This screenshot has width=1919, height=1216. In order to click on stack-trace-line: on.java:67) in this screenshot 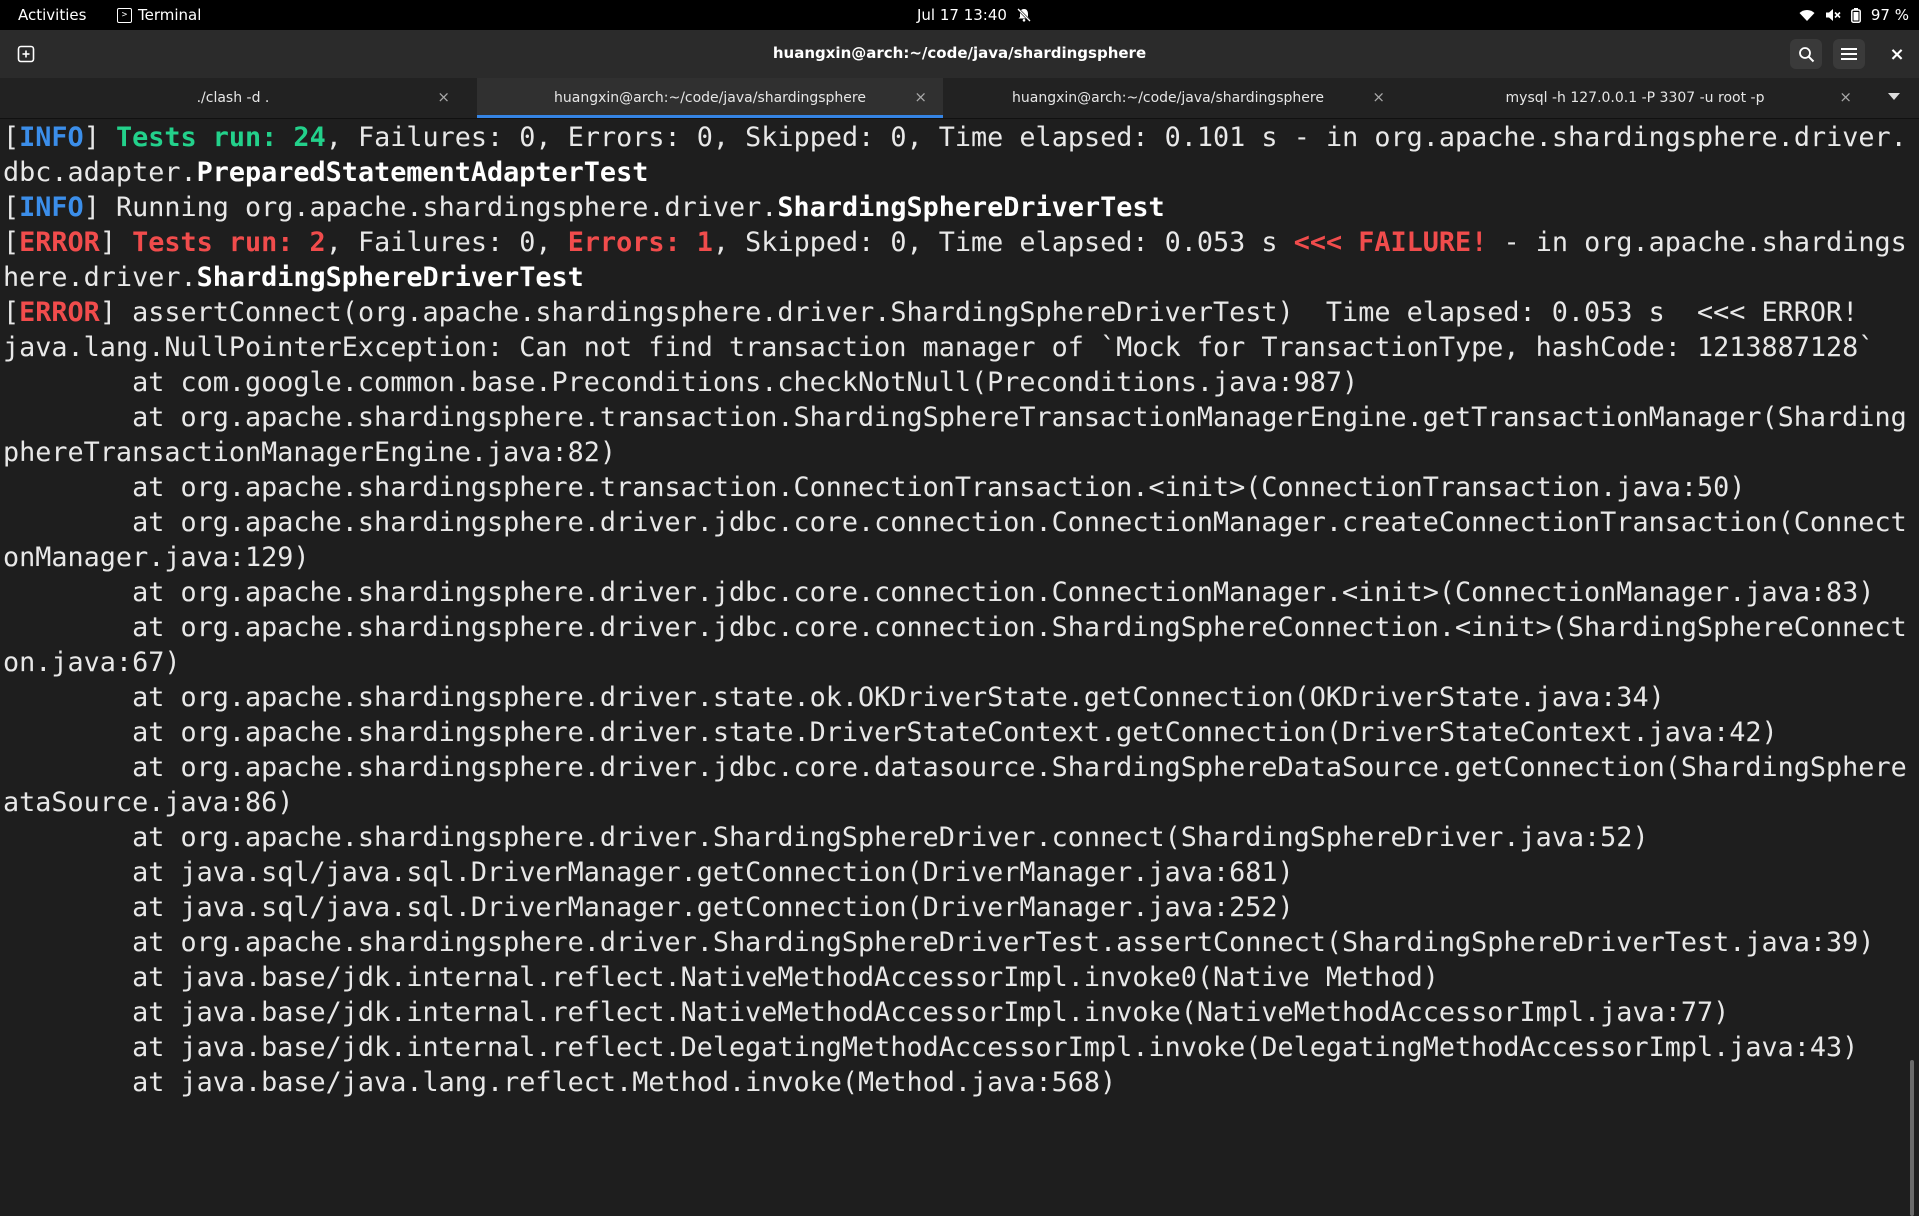, I will do `click(92, 662)`.